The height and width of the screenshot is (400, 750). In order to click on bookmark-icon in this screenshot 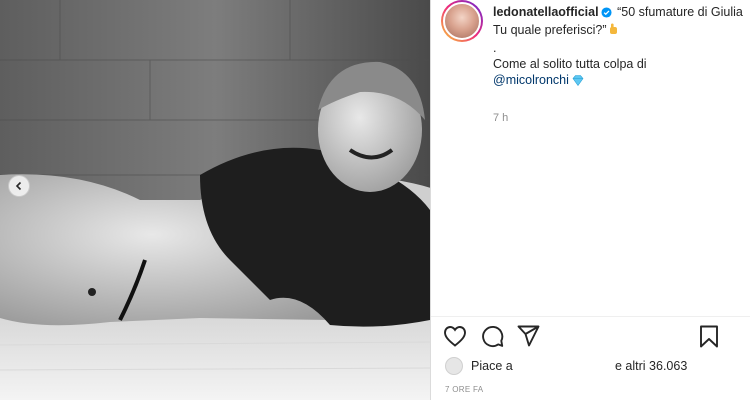, I will do `click(709, 339)`.